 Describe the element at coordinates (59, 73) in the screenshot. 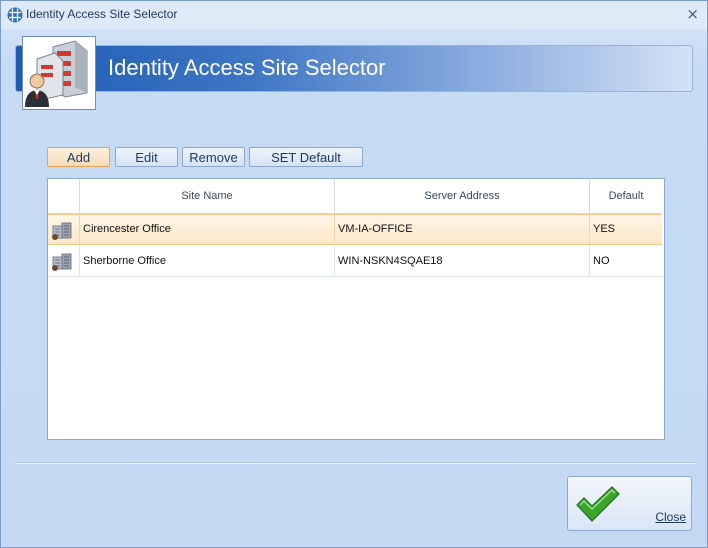

I see `buildings-user-icon` at that location.